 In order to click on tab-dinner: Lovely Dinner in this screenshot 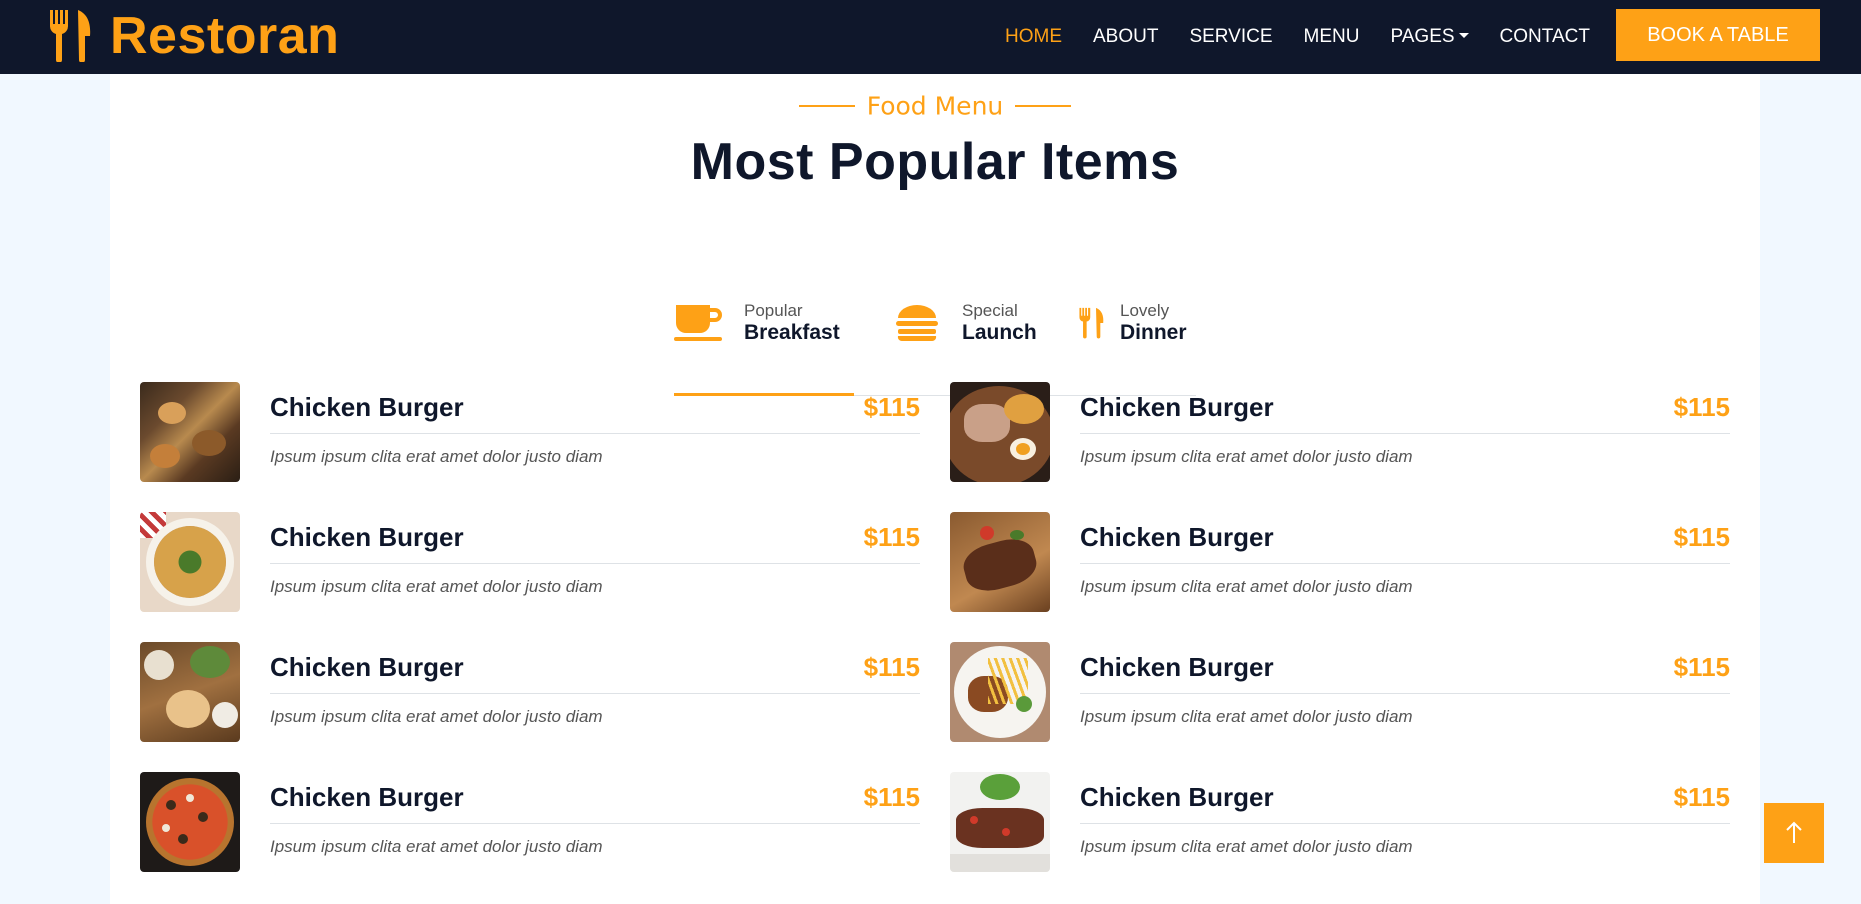, I will do `click(1137, 323)`.